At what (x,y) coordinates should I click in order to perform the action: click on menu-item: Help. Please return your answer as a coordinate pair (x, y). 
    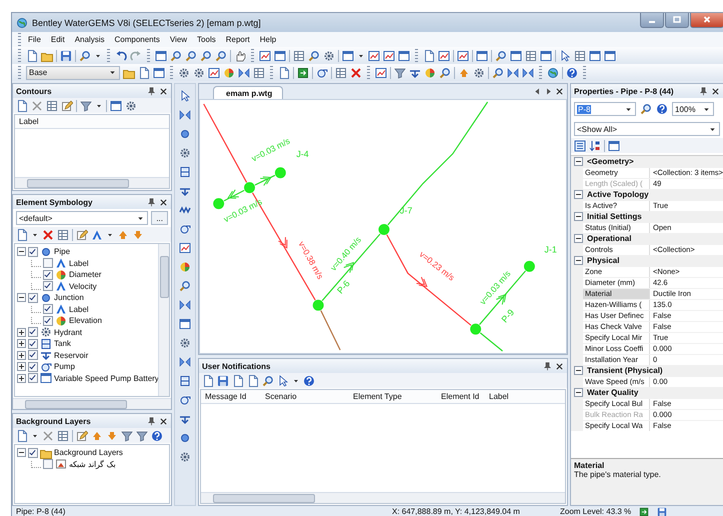
    Looking at the image, I should click on (268, 39).